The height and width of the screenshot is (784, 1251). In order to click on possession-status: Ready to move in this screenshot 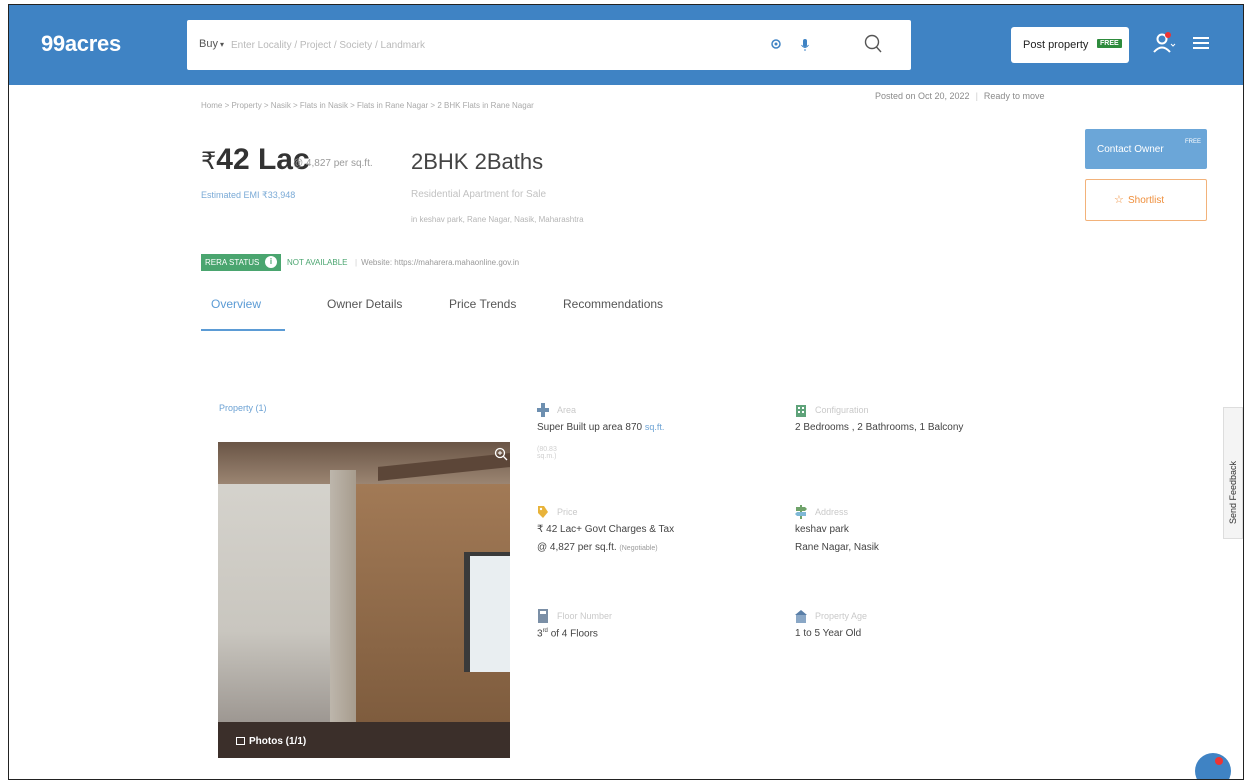, I will do `click(1014, 96)`.